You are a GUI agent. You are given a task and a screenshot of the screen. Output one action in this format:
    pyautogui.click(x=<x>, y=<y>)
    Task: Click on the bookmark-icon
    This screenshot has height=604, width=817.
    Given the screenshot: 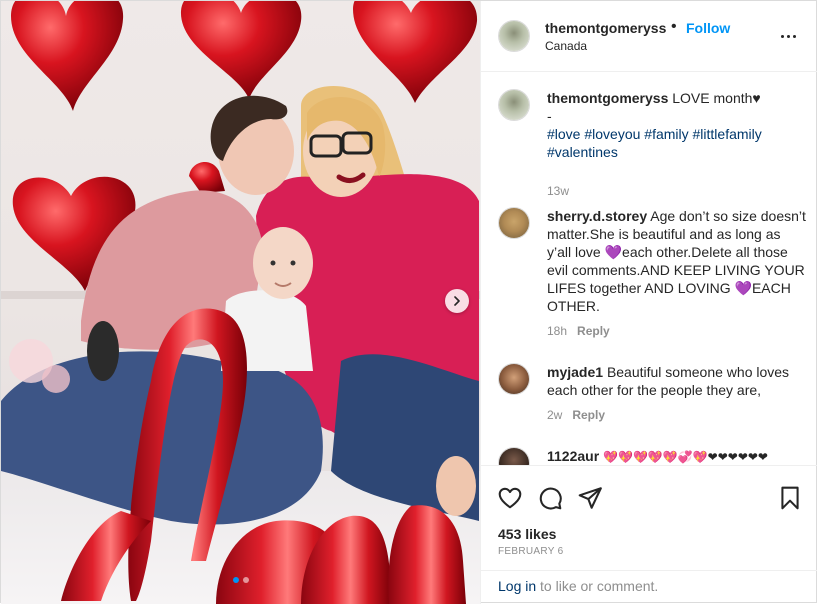 What is the action you would take?
    pyautogui.click(x=790, y=498)
    